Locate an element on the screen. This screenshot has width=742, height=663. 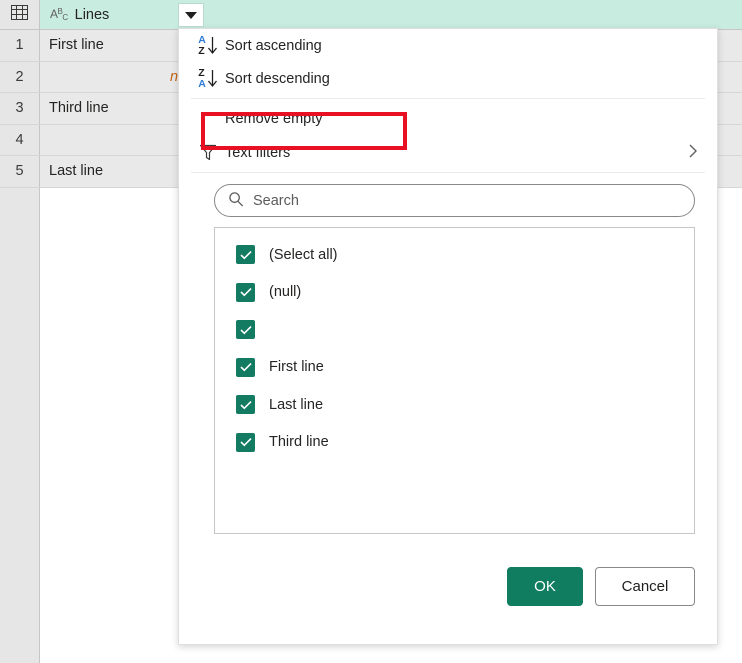
list-item: First line is located at coordinates (454, 368).